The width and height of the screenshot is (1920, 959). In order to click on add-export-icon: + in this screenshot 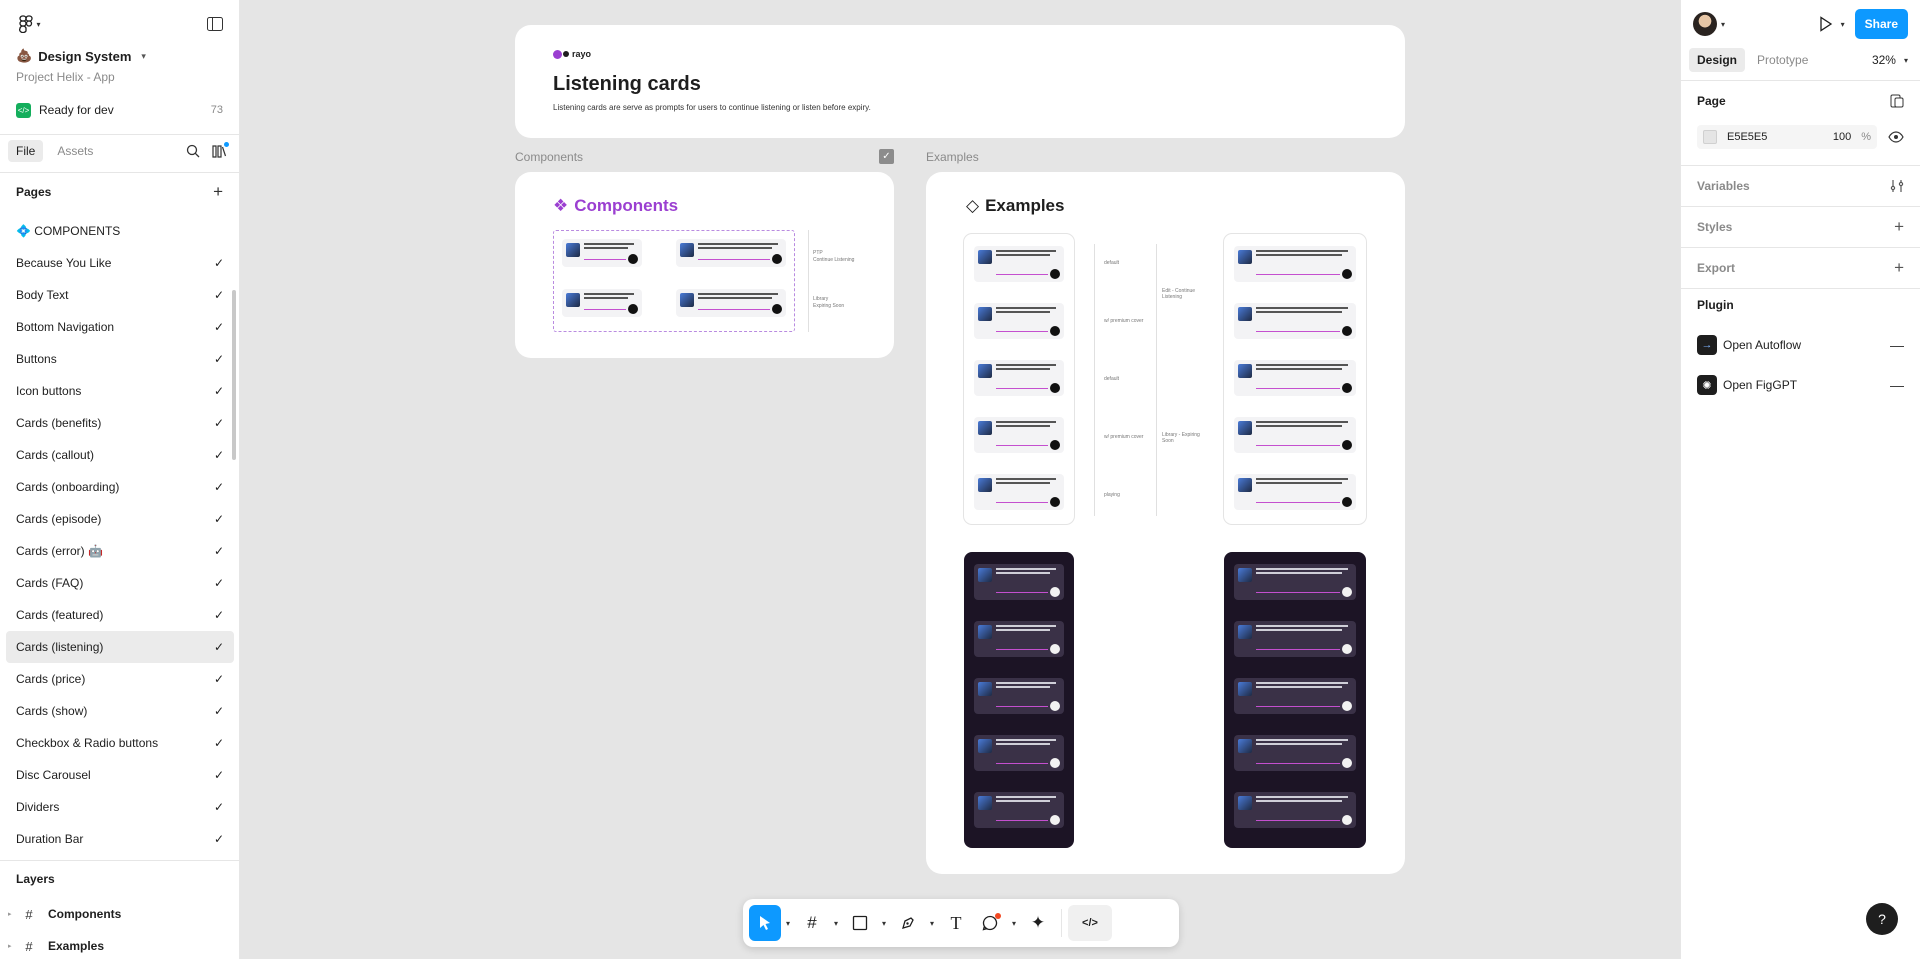, I will do `click(1899, 268)`.